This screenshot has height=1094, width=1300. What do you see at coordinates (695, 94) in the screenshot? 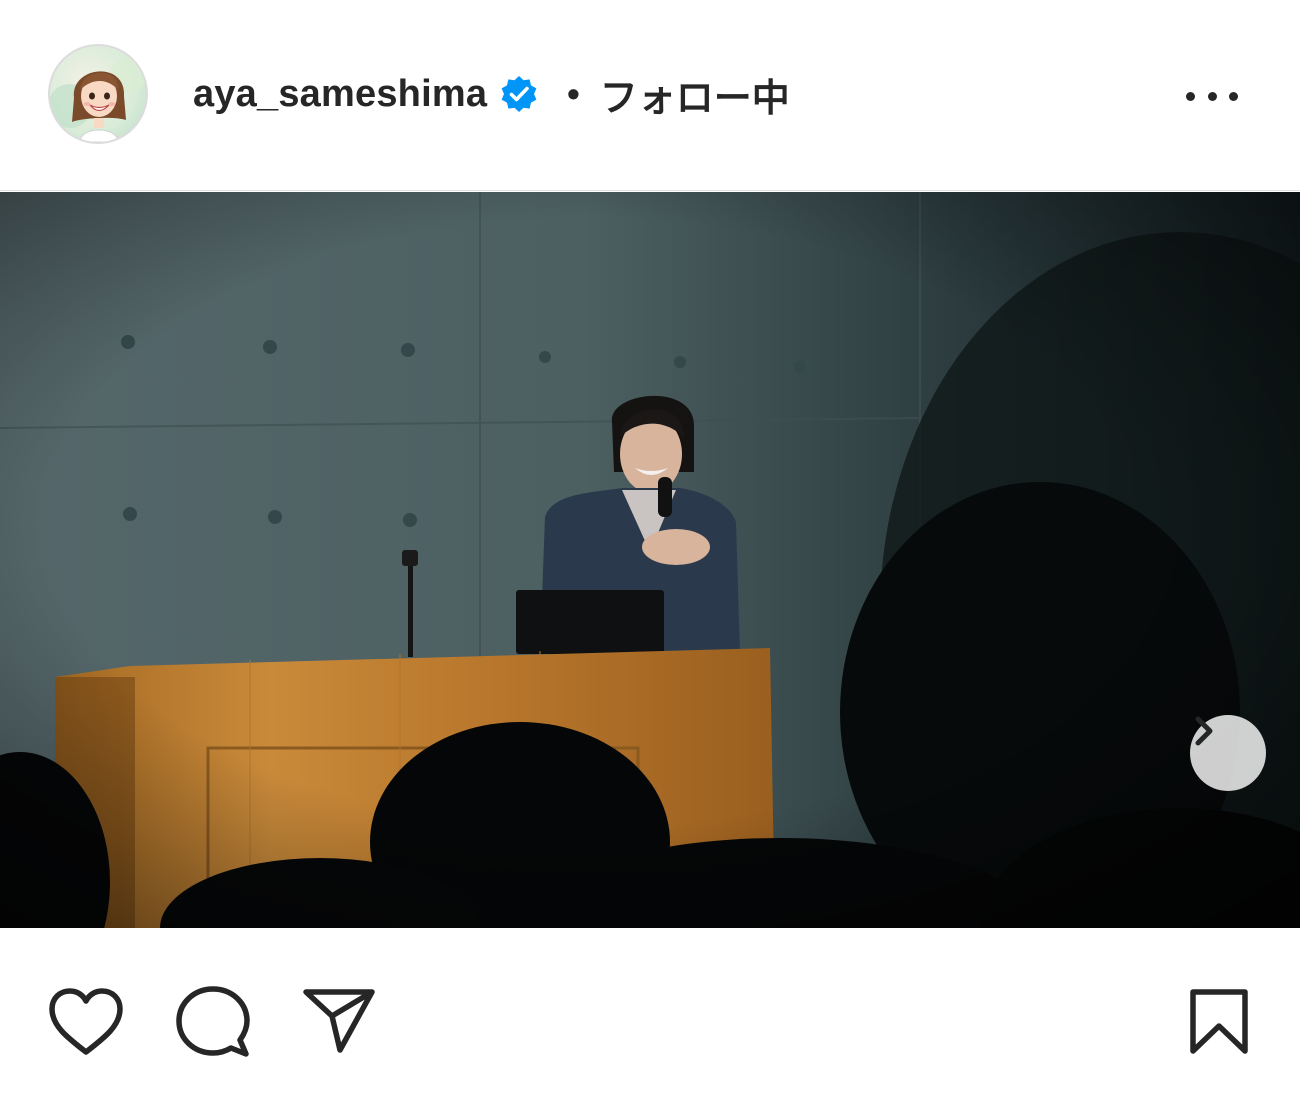
I see `following-button: フォロー中` at bounding box center [695, 94].